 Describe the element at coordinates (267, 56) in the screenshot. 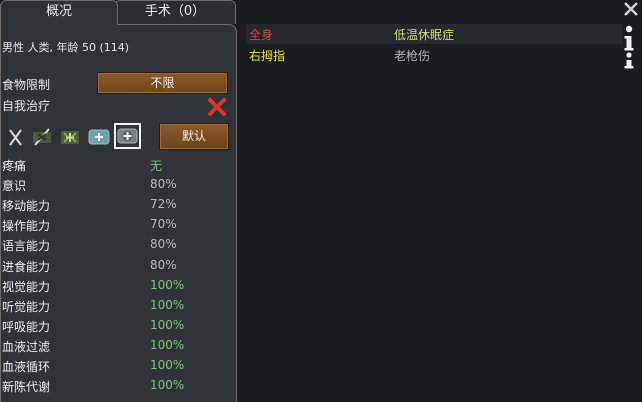

I see `hediff-body-part: 右拇指` at that location.